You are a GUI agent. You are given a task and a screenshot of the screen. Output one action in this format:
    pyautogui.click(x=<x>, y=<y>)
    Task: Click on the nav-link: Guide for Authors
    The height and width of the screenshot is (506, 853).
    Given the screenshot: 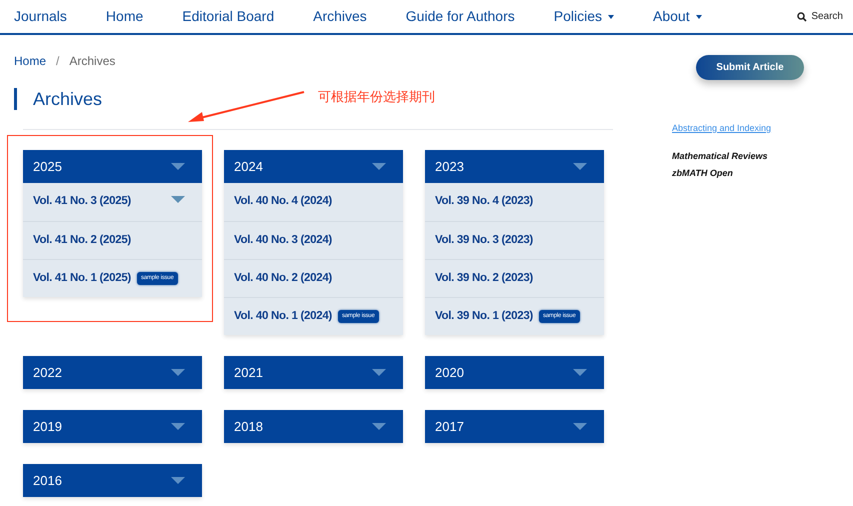 What is the action you would take?
    pyautogui.click(x=460, y=16)
    